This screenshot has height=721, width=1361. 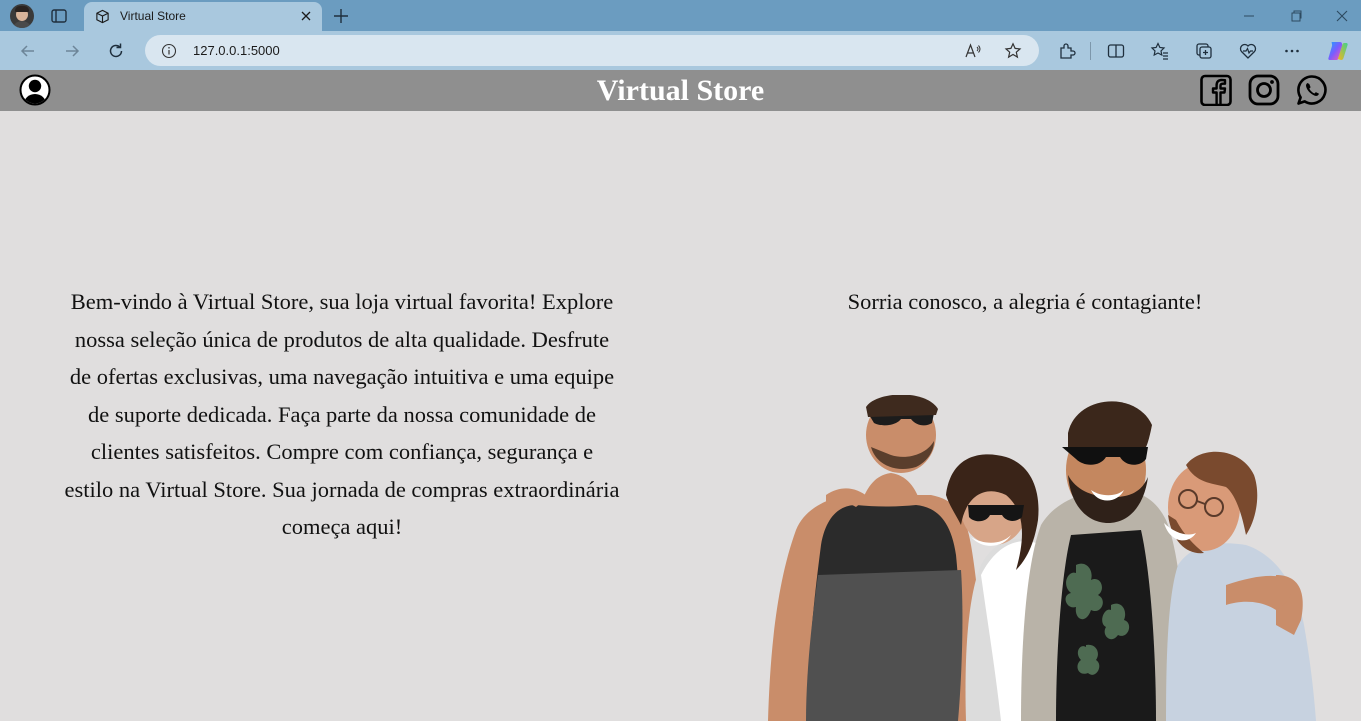 What do you see at coordinates (341, 16) in the screenshot?
I see `new-tab-icon` at bounding box center [341, 16].